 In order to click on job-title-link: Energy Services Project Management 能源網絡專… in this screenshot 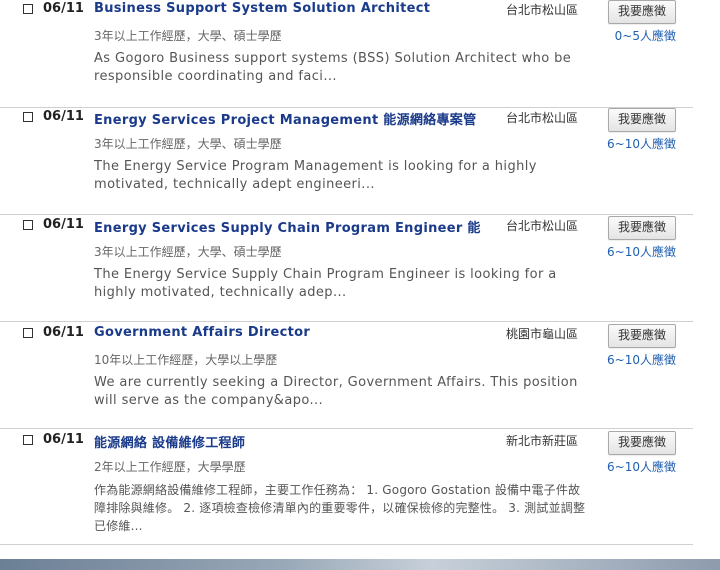, I will do `click(294, 118)`.